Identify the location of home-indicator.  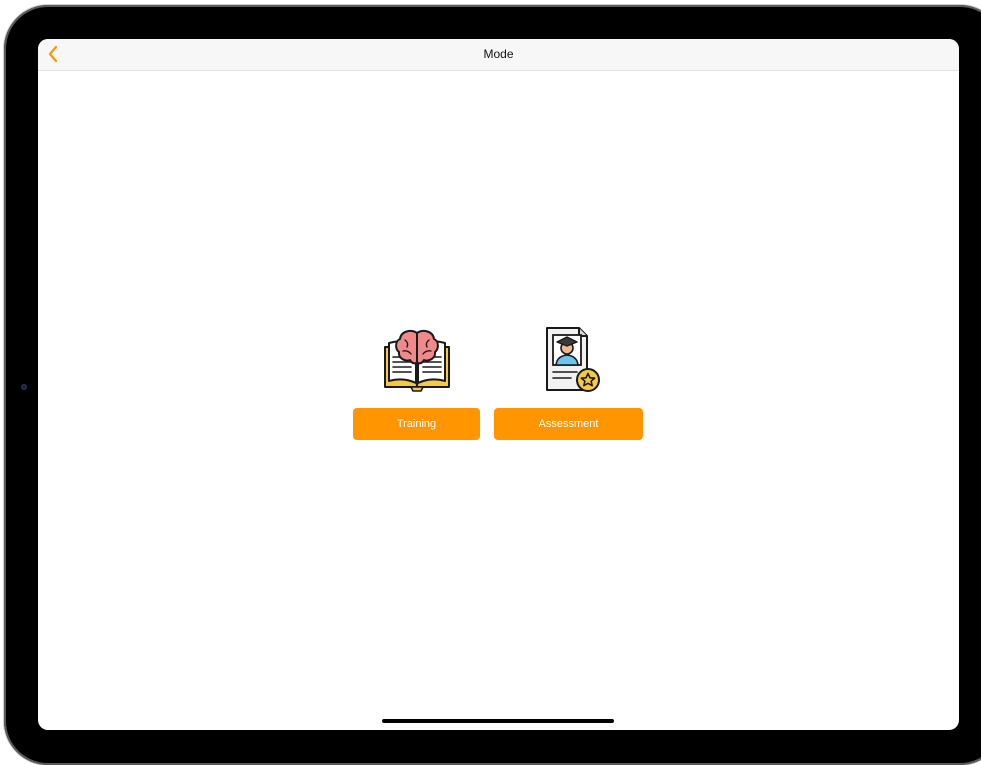
(498, 721).